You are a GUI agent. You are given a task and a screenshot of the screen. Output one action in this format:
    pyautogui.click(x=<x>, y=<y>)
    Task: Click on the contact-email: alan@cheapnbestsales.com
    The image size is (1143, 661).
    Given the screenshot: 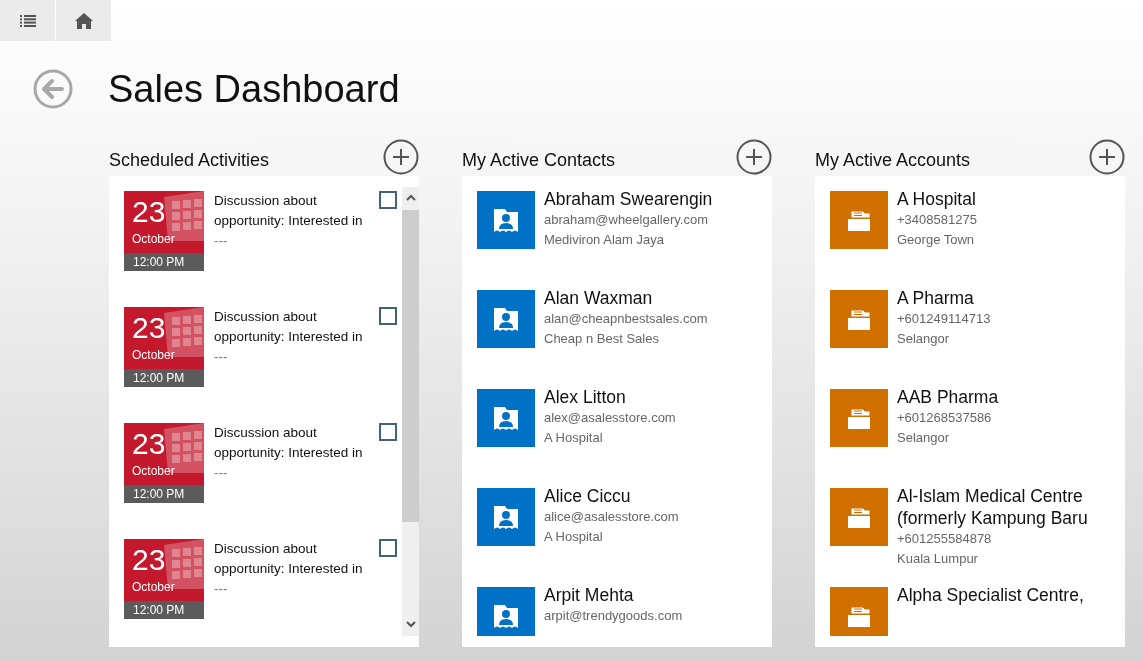 What is the action you would take?
    pyautogui.click(x=626, y=319)
    